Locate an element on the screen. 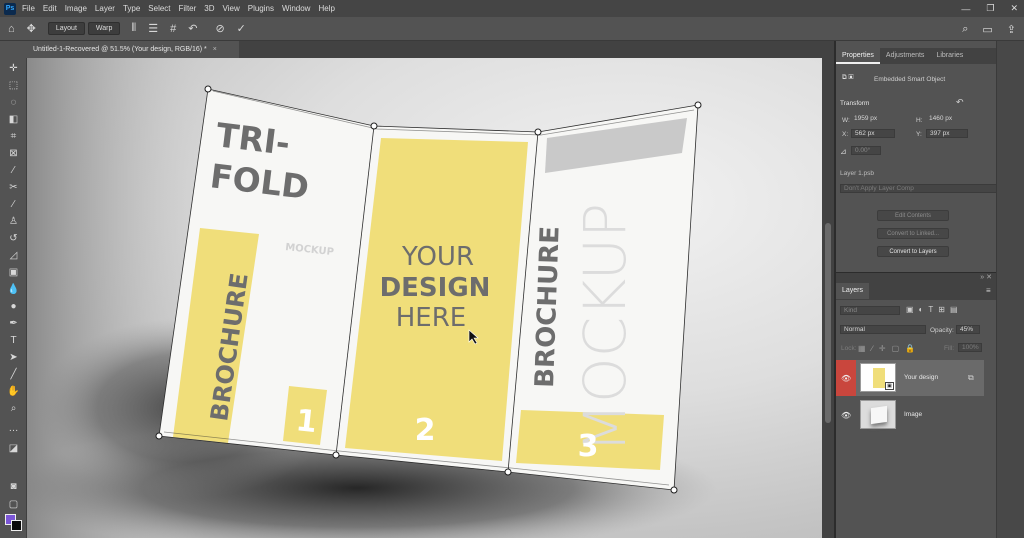 This screenshot has width=1024, height=538. layer-comp-select: Don't Apply Layer Comp is located at coordinates (923, 188).